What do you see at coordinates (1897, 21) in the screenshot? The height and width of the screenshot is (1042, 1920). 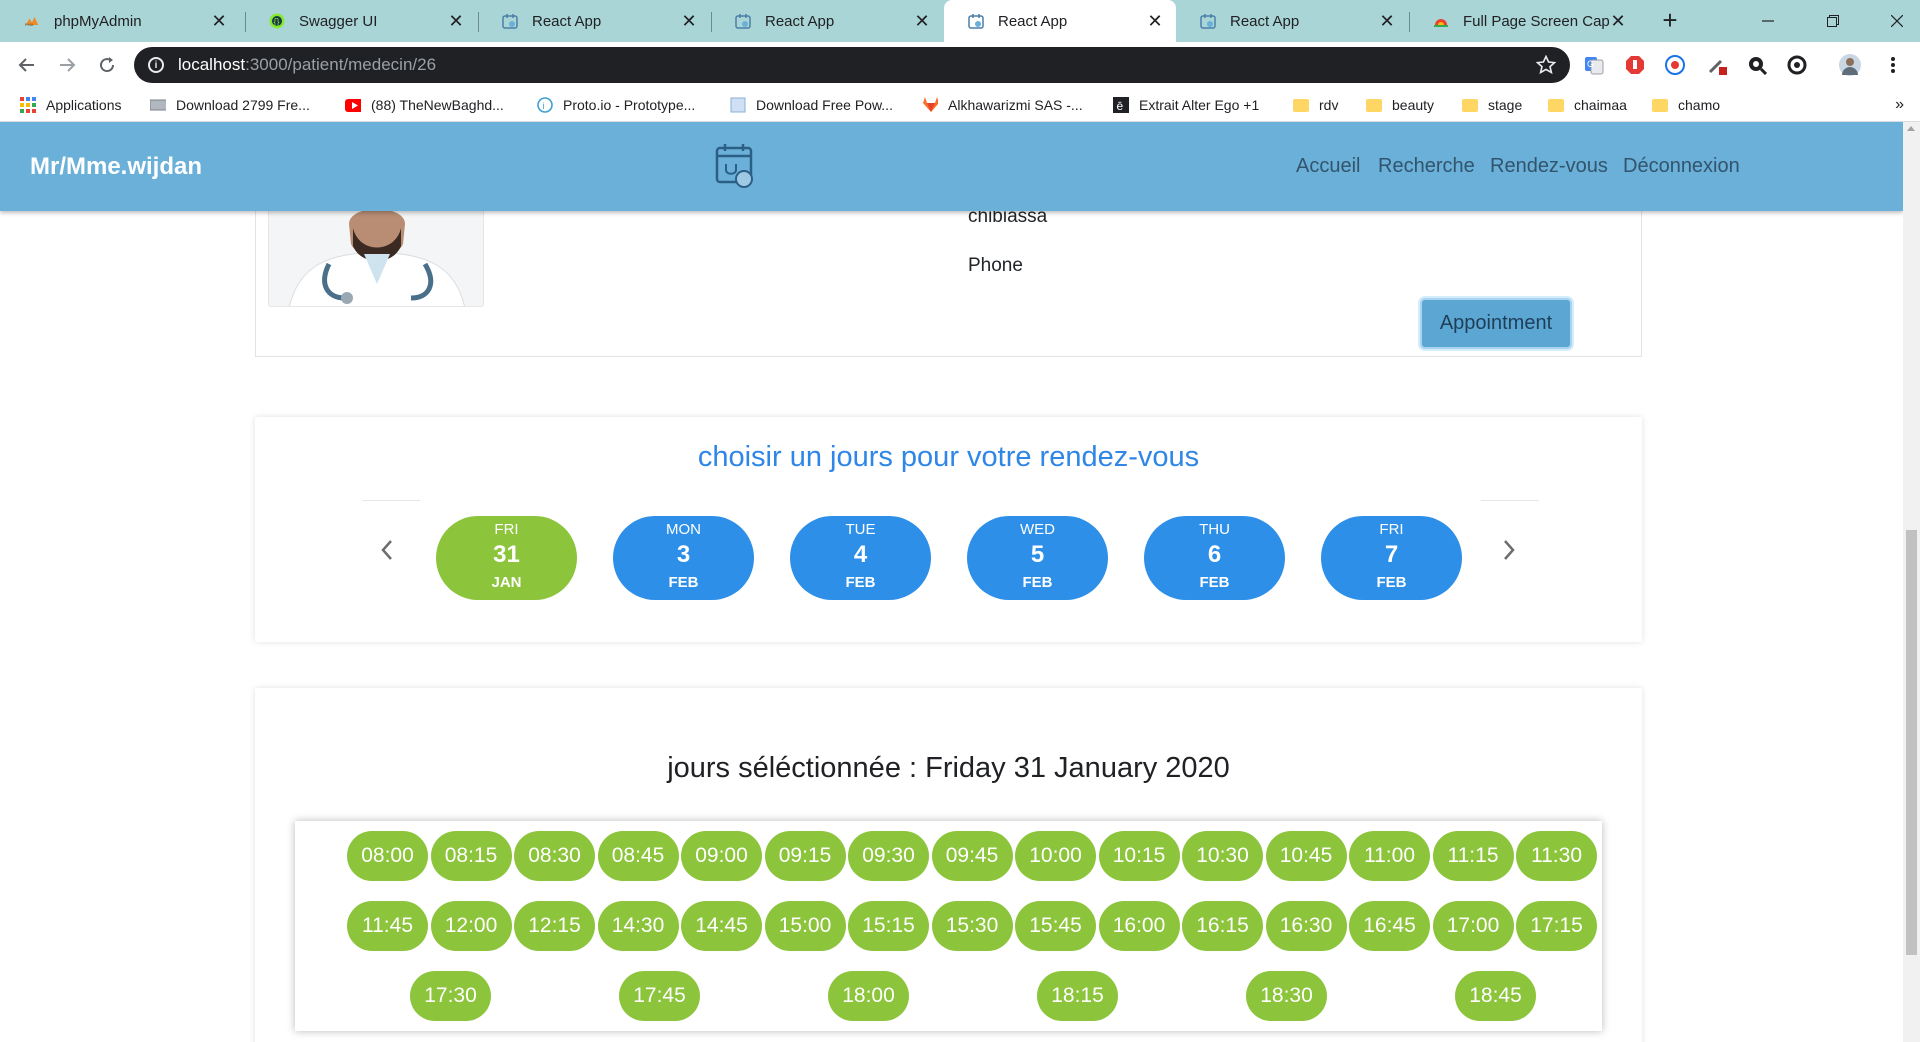 I see `close-window-icon` at bounding box center [1897, 21].